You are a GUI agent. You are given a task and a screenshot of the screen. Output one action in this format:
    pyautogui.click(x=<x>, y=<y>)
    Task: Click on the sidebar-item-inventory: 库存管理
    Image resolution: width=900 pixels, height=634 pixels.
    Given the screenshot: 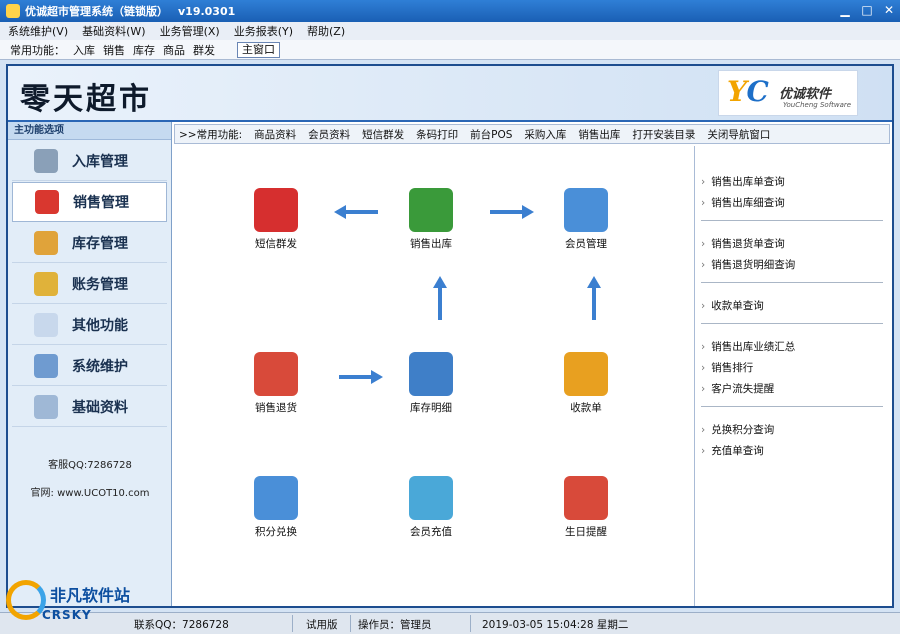 What is the action you would take?
    pyautogui.click(x=89, y=243)
    